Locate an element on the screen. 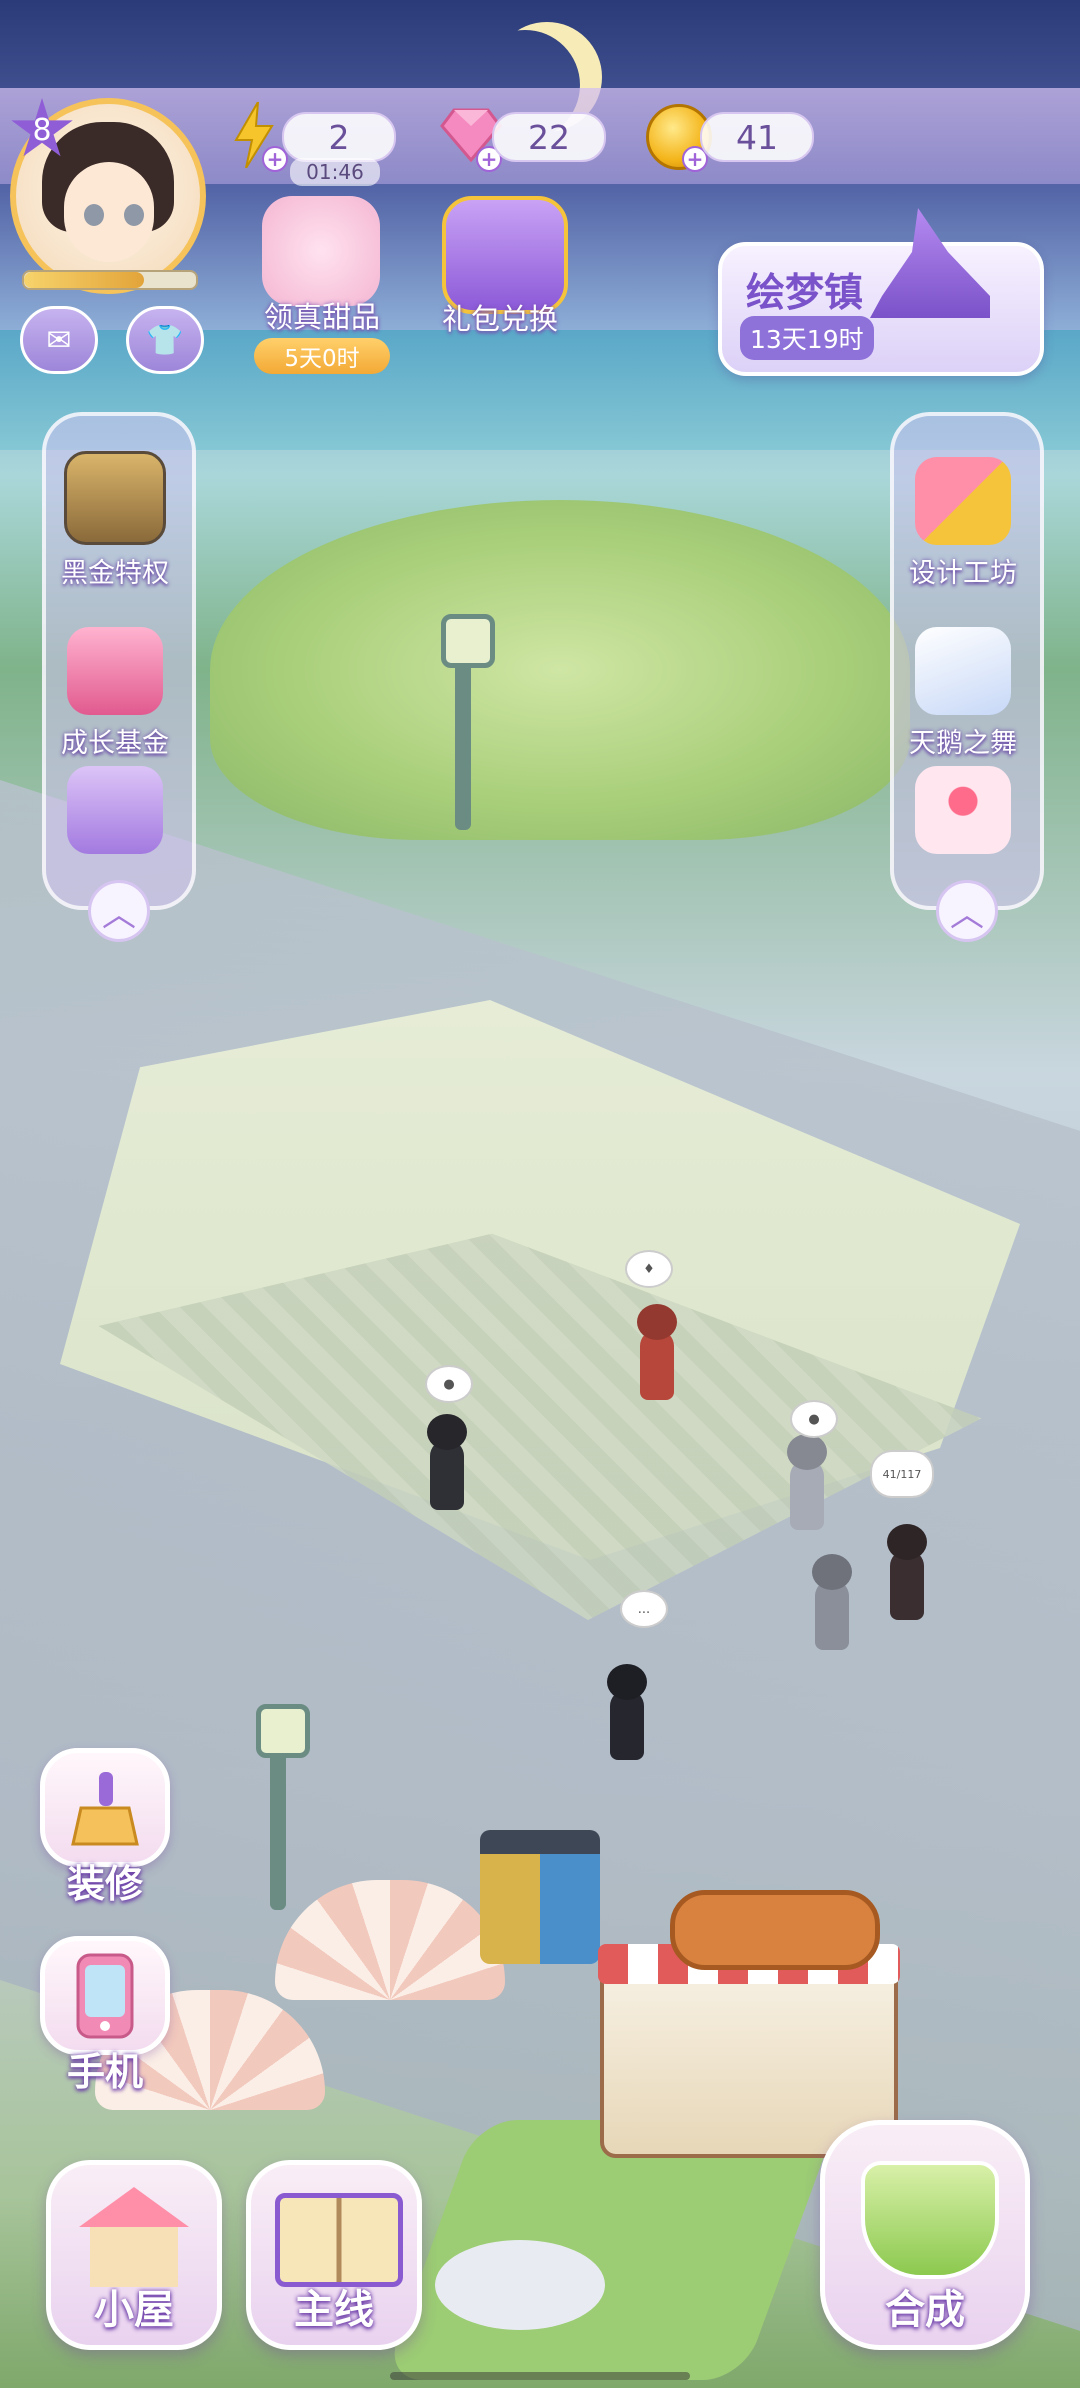 The height and width of the screenshot is (2388, 1080). home-indicator is located at coordinates (540, 2376).